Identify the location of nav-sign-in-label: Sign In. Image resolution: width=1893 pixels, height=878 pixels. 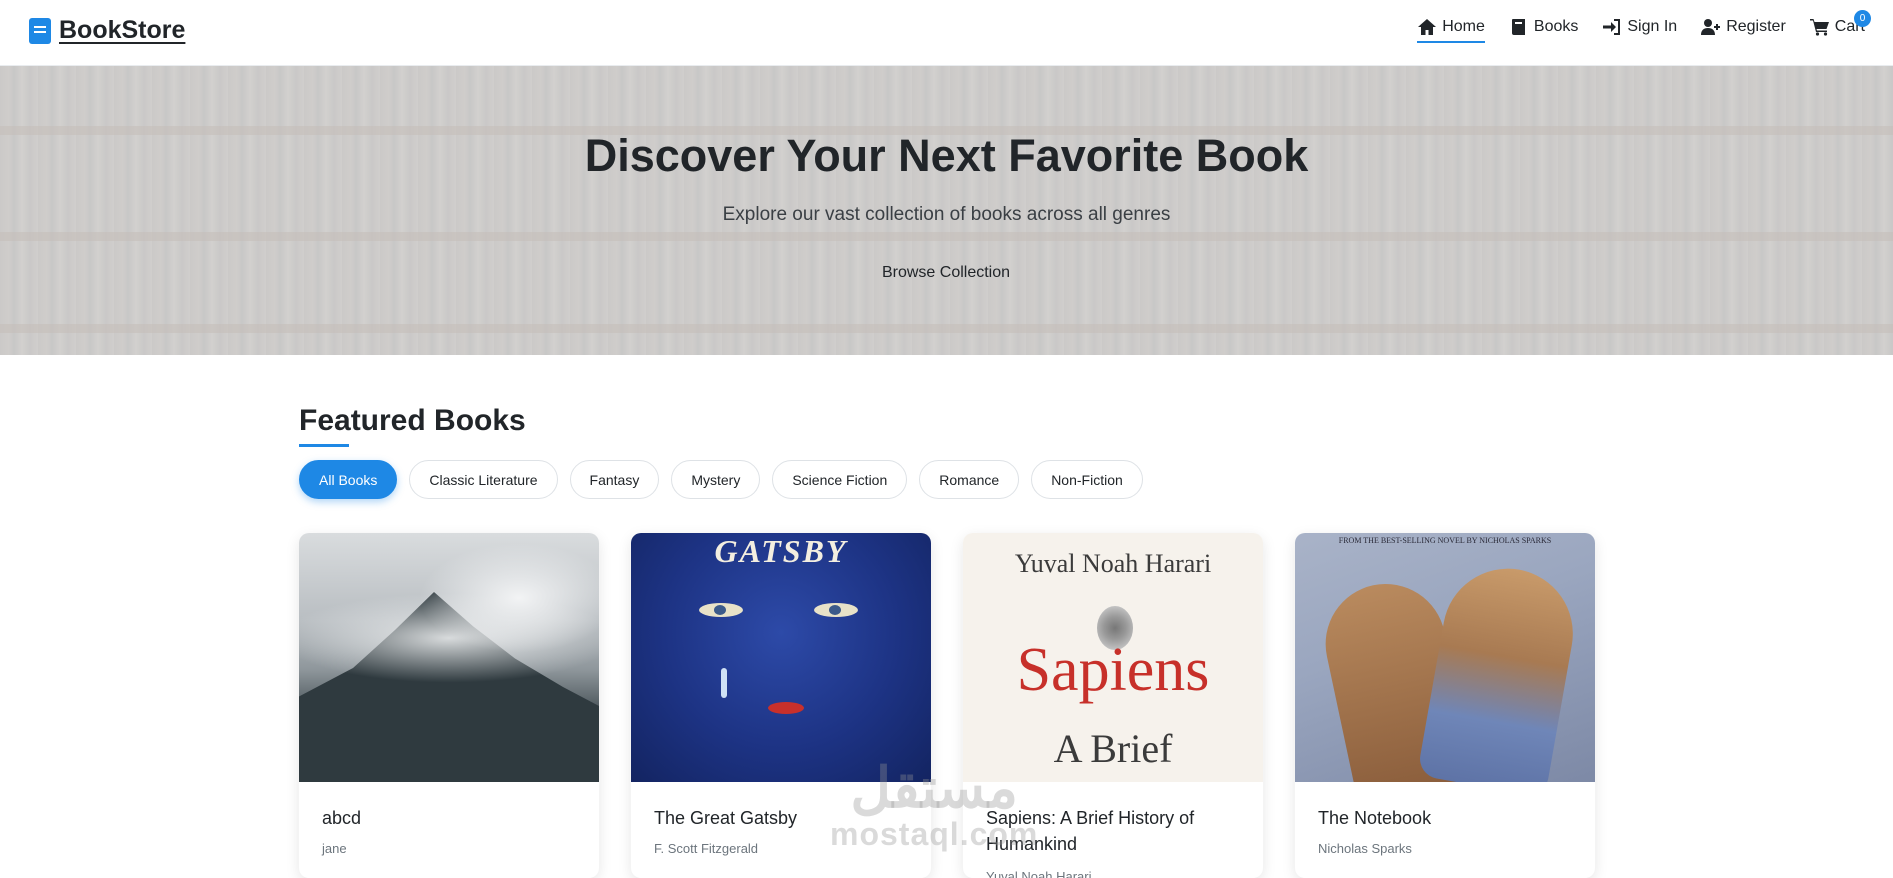
(1652, 26).